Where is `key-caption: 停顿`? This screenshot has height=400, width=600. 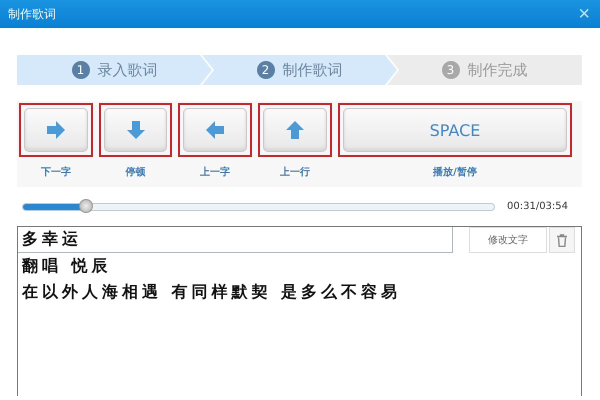 key-caption: 停顿 is located at coordinates (136, 172).